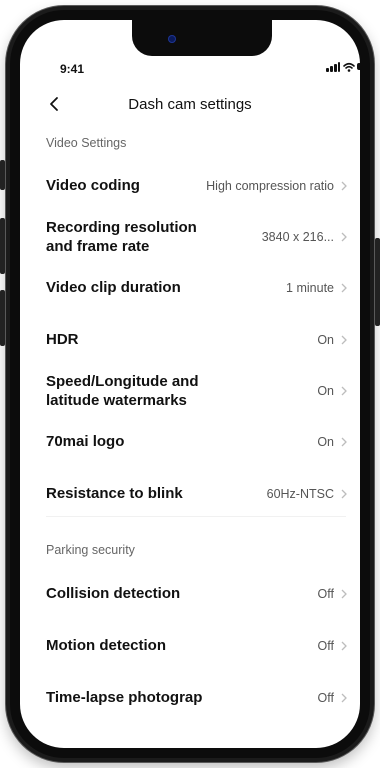 The image size is (380, 768). Describe the element at coordinates (190, 646) in the screenshot. I see `setting-row-motion-detection: Motion detection Off` at that location.